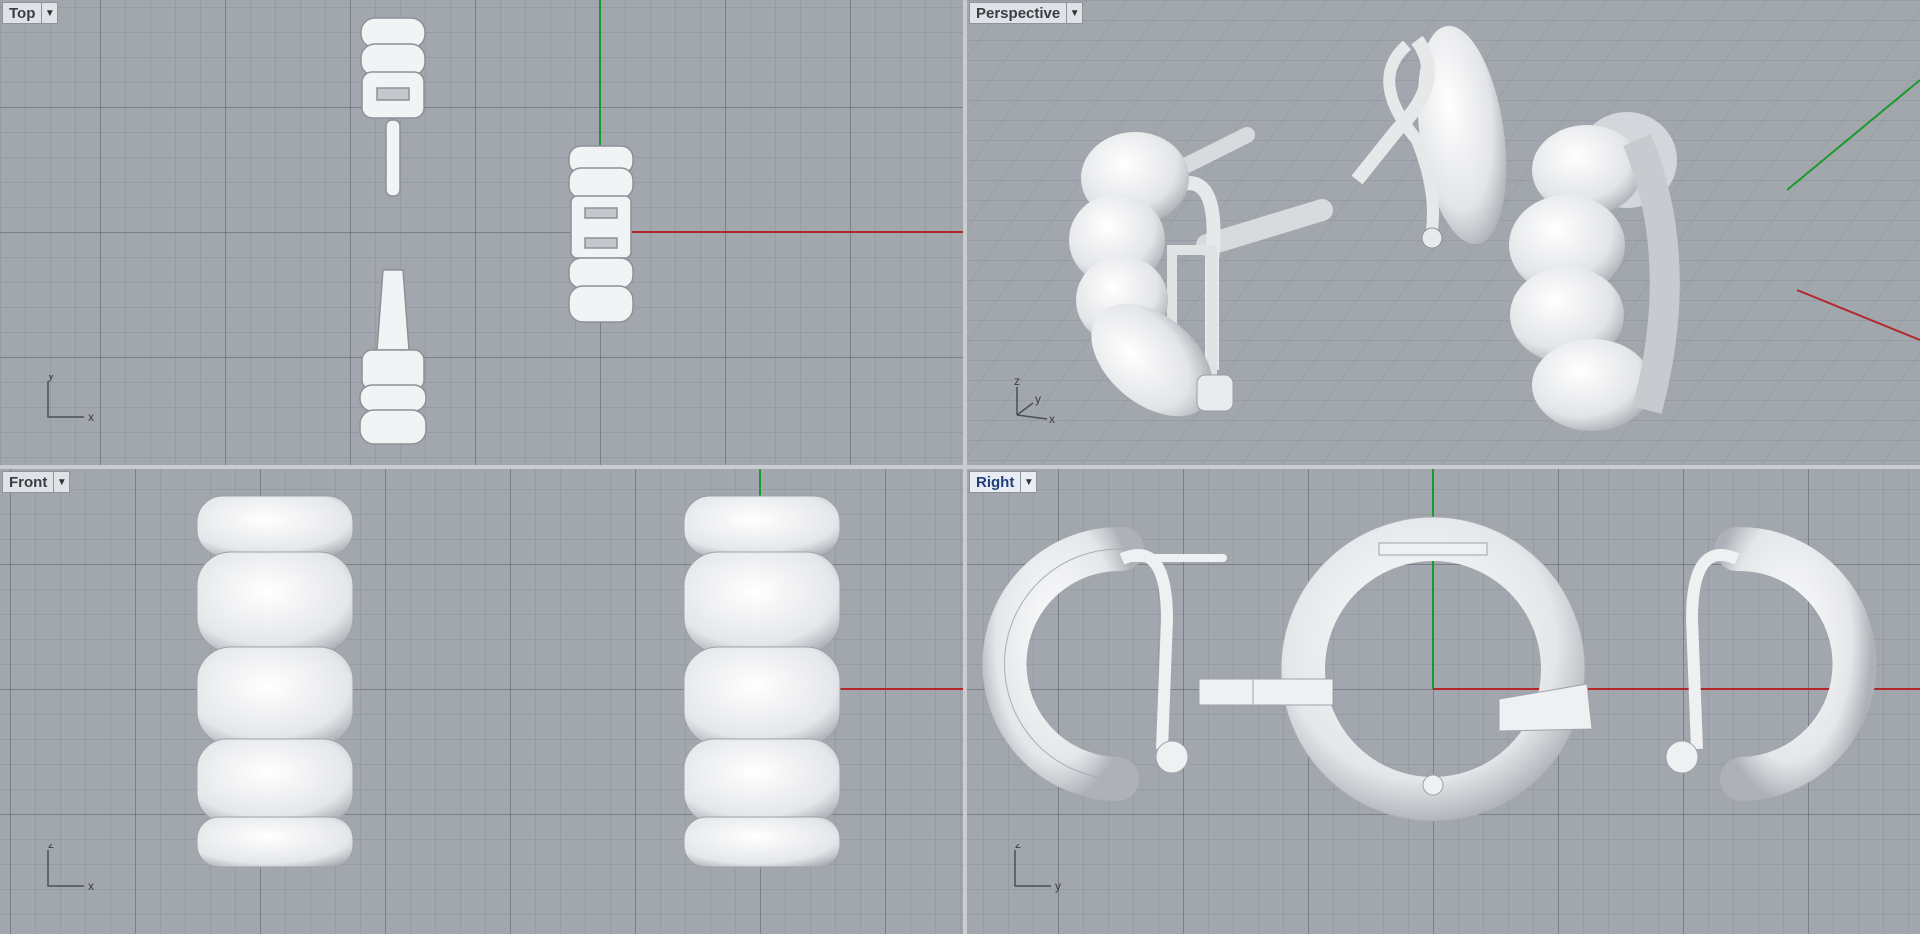 The width and height of the screenshot is (1920, 934). What do you see at coordinates (661, 222) in the screenshot?
I see `top-scene` at bounding box center [661, 222].